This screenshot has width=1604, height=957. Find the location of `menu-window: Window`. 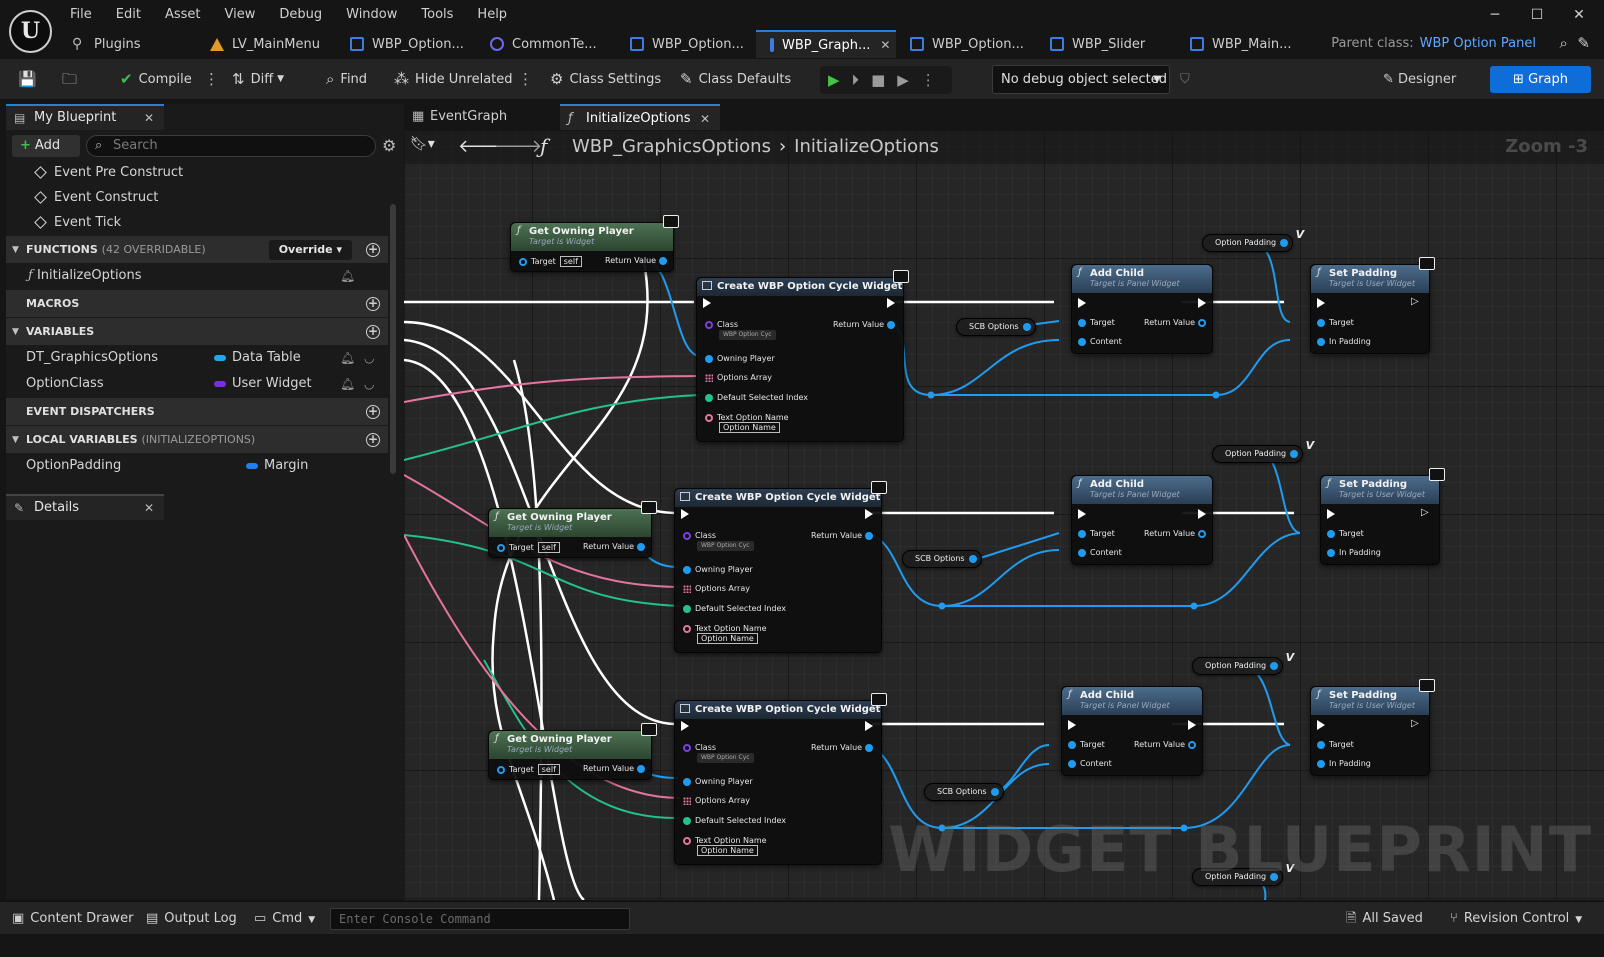

menu-window: Window is located at coordinates (371, 15).